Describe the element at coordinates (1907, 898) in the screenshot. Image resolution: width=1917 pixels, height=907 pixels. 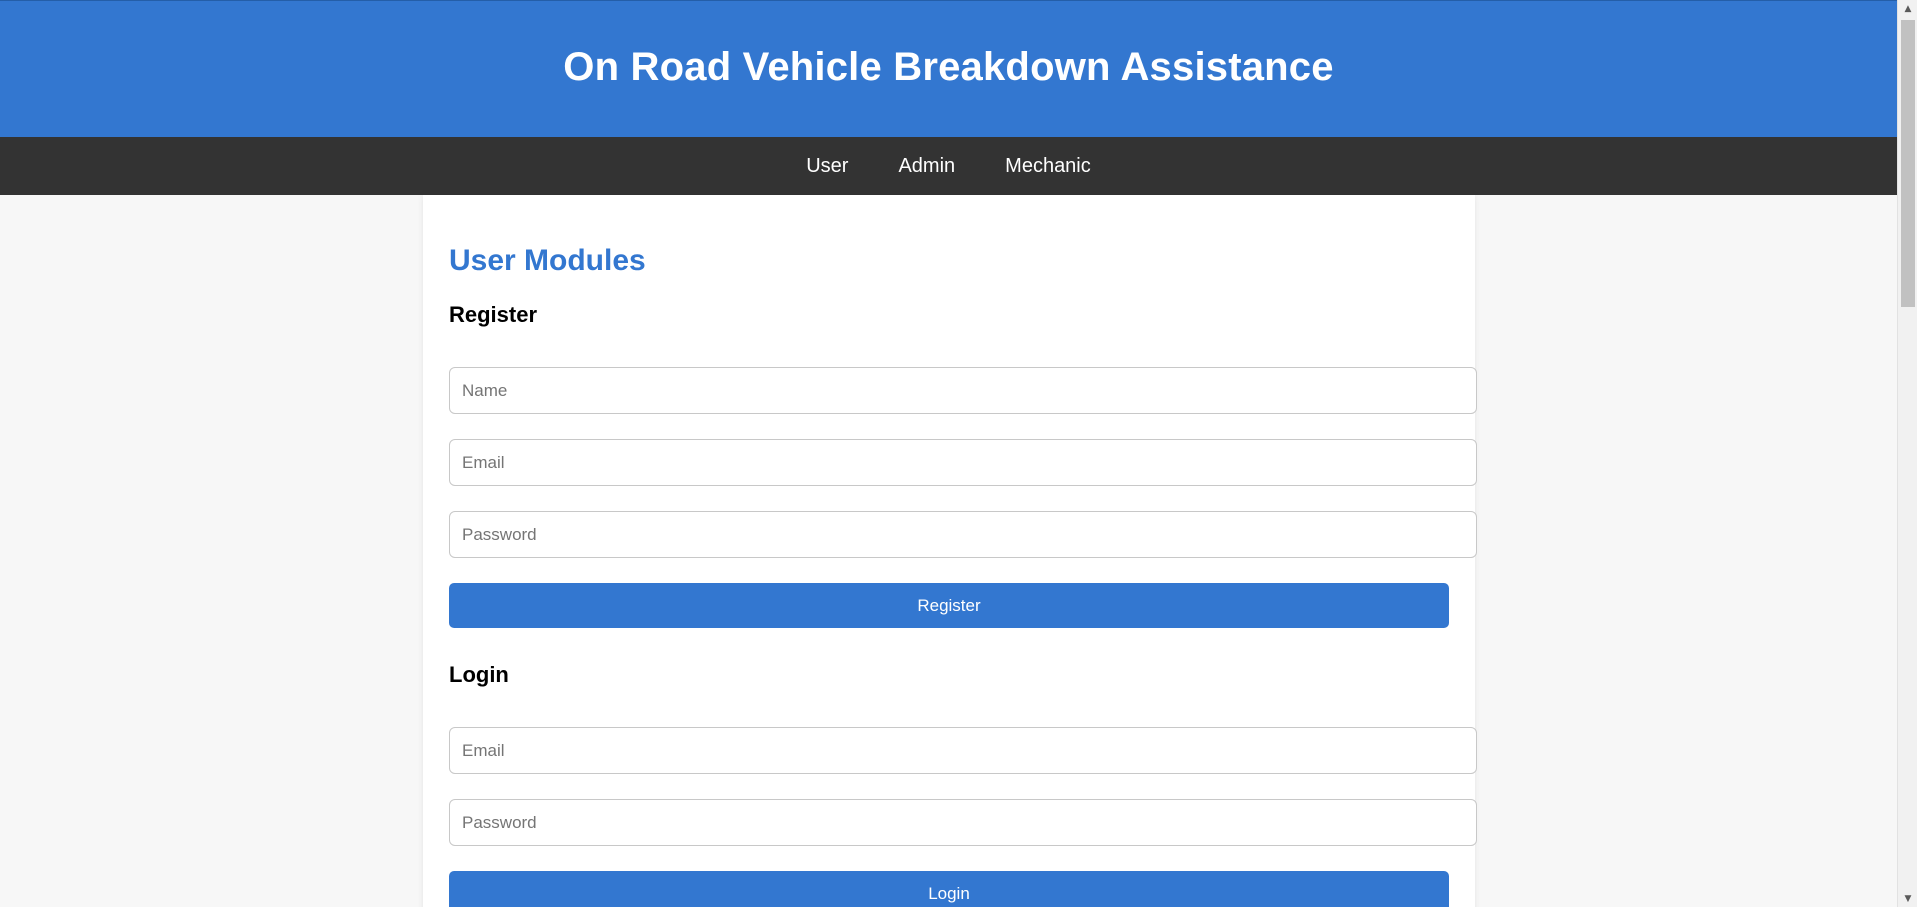
I see `scroll-down-arrow-icon: ▼` at that location.